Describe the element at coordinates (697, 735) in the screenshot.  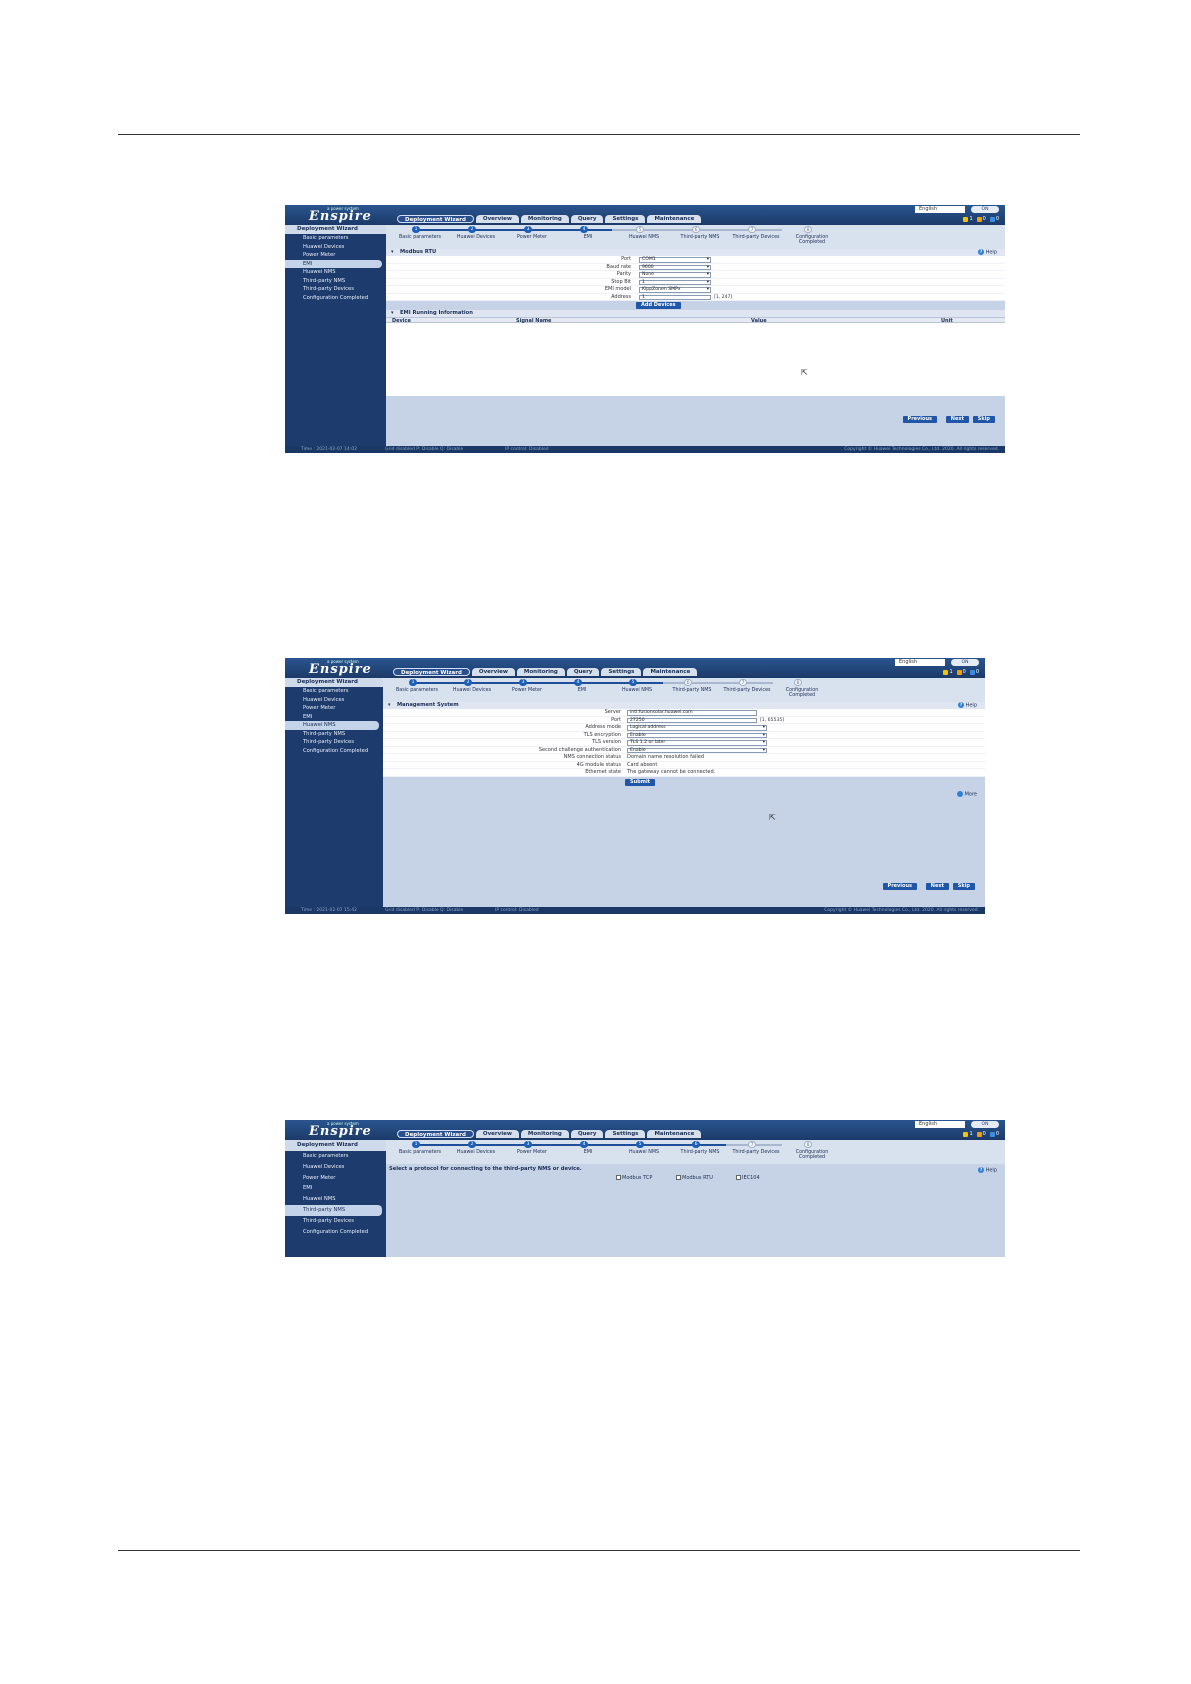
I see `tls-encryption-select: Enable` at that location.